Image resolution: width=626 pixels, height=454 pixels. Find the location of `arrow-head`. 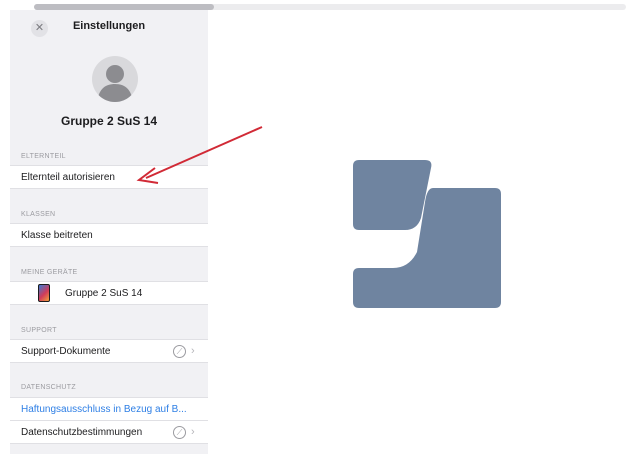

arrow-head is located at coordinates (147, 175).